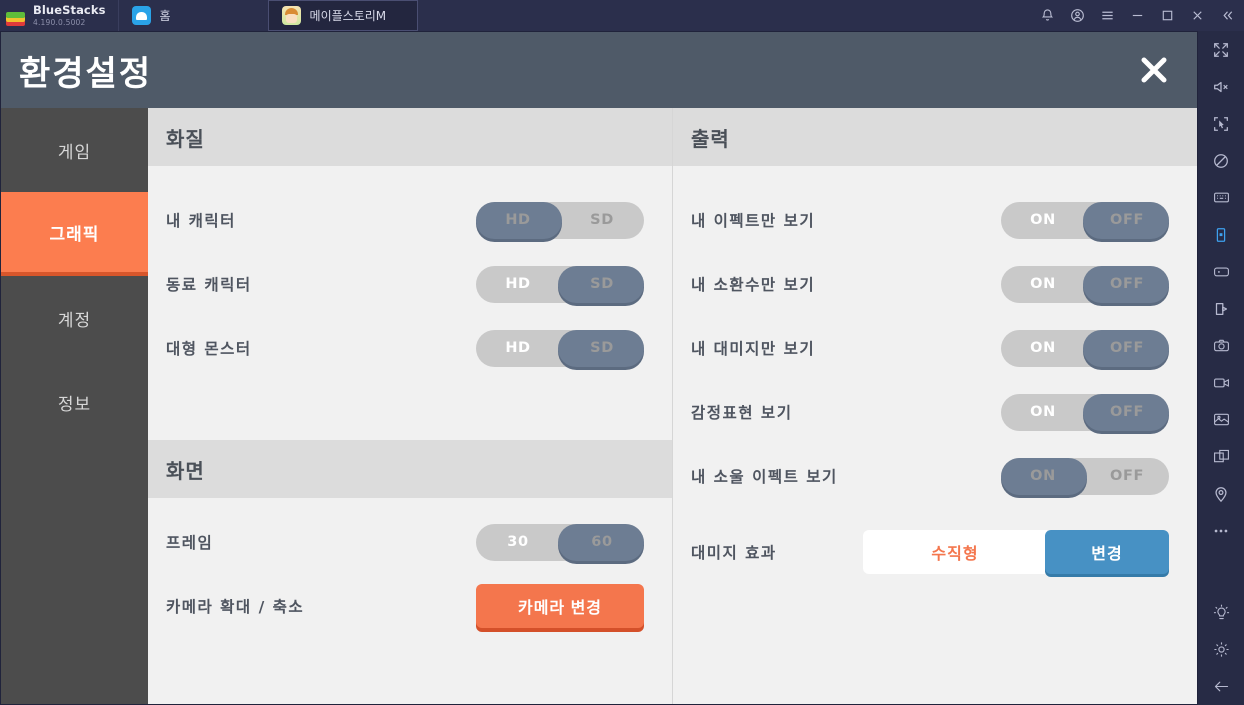 This screenshot has height=705, width=1244. I want to click on toggle-my-character: HD SD, so click(560, 220).